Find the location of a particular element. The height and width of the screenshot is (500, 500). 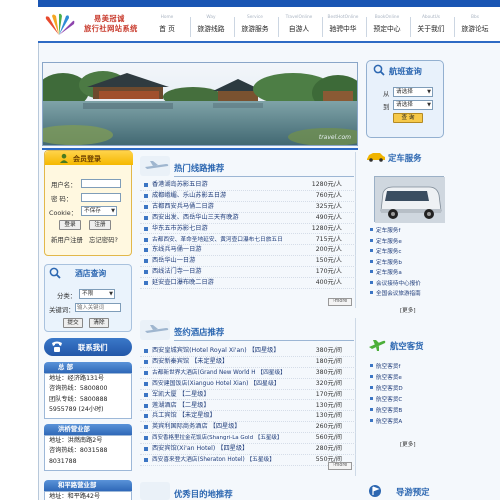

more-label: more is located at coordinates (341, 301).